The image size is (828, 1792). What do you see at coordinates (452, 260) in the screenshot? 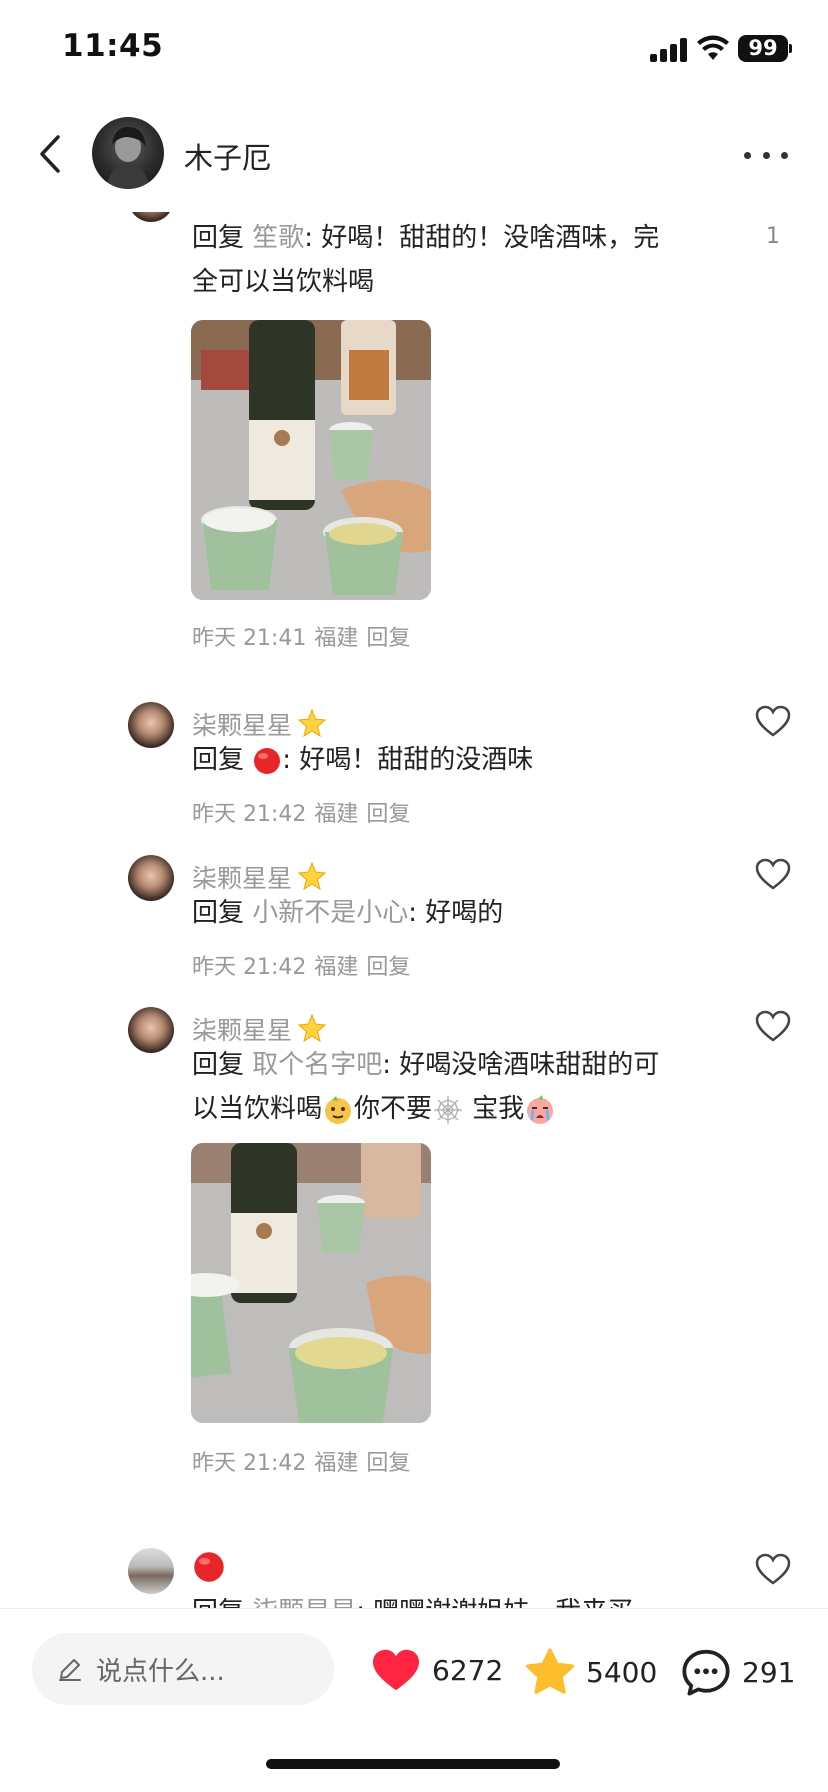
I see `comment-text: 回复 笙歌: 好喝！甜甜的！没啥酒味，完 全可以当饮料喝` at bounding box center [452, 260].